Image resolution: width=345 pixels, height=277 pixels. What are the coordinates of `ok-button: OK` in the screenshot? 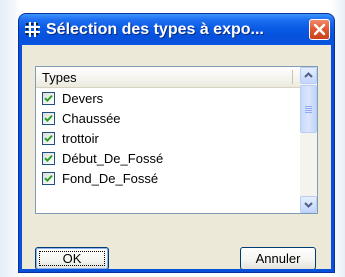 It's located at (72, 258).